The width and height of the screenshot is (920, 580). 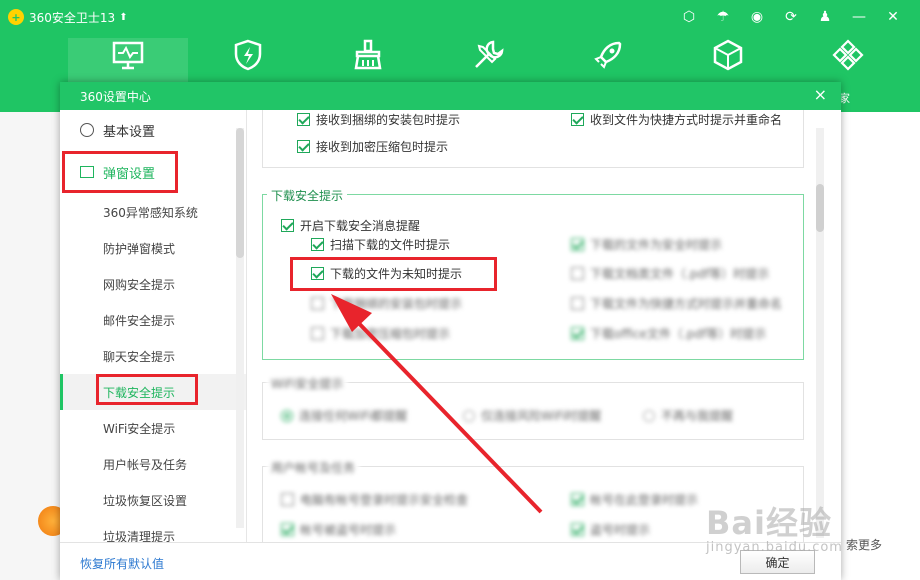 I want to click on nav-speedup, so click(x=608, y=60).